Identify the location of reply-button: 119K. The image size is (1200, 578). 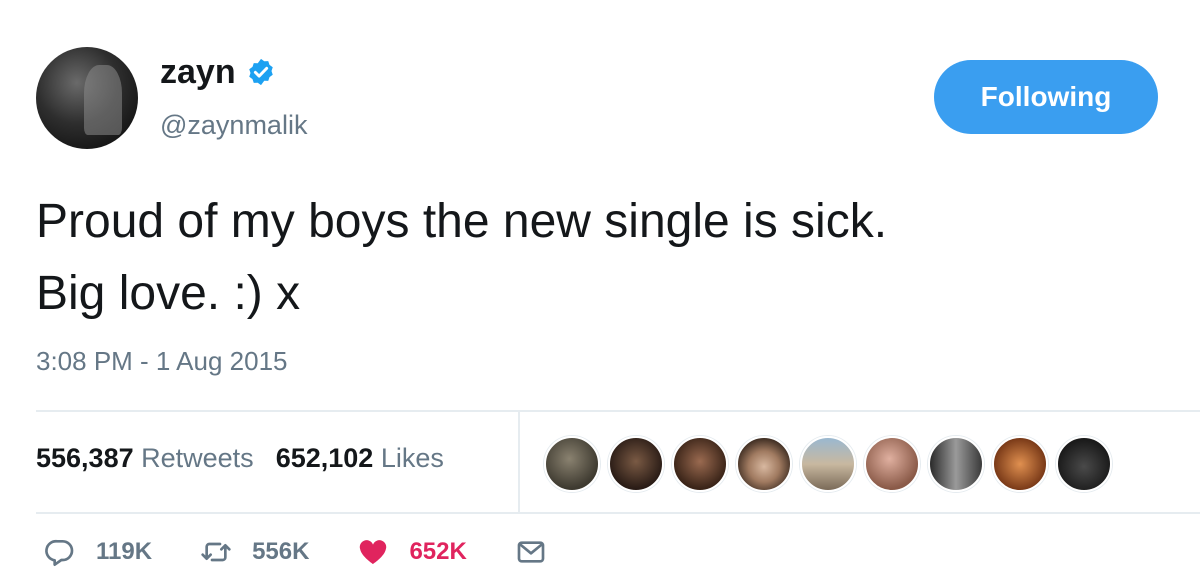
(98, 552).